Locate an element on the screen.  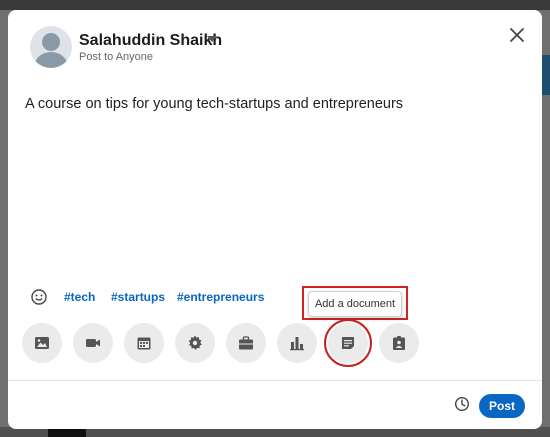
avatar is located at coordinates (51, 47).